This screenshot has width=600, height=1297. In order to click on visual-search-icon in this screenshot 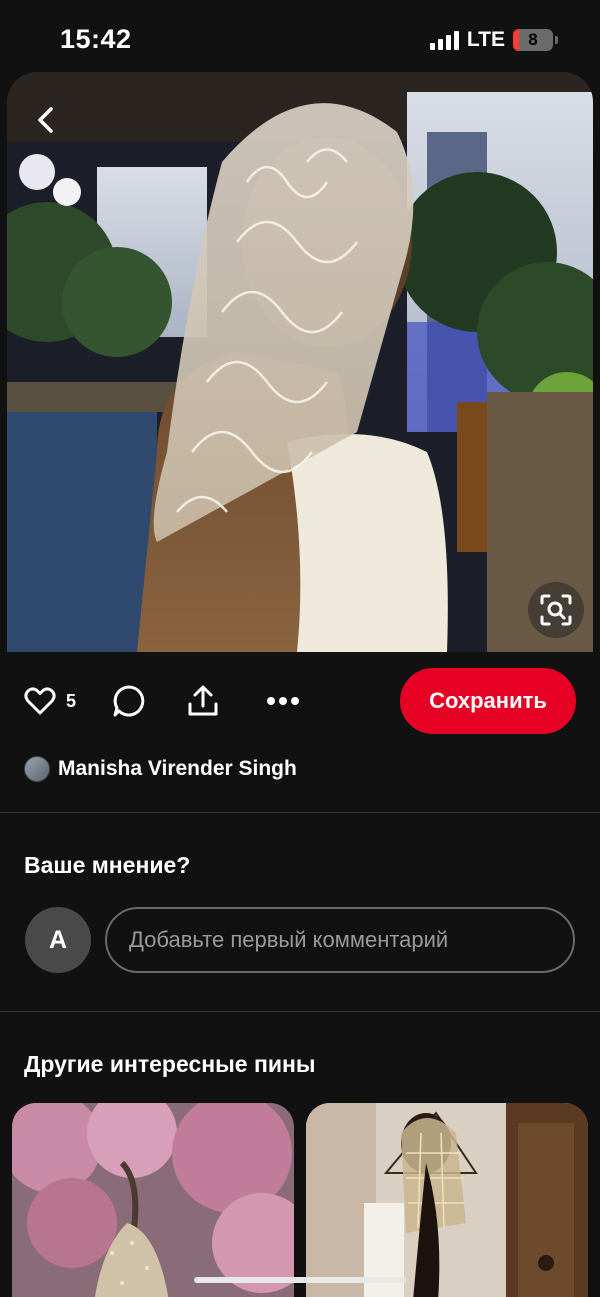, I will do `click(556, 610)`.